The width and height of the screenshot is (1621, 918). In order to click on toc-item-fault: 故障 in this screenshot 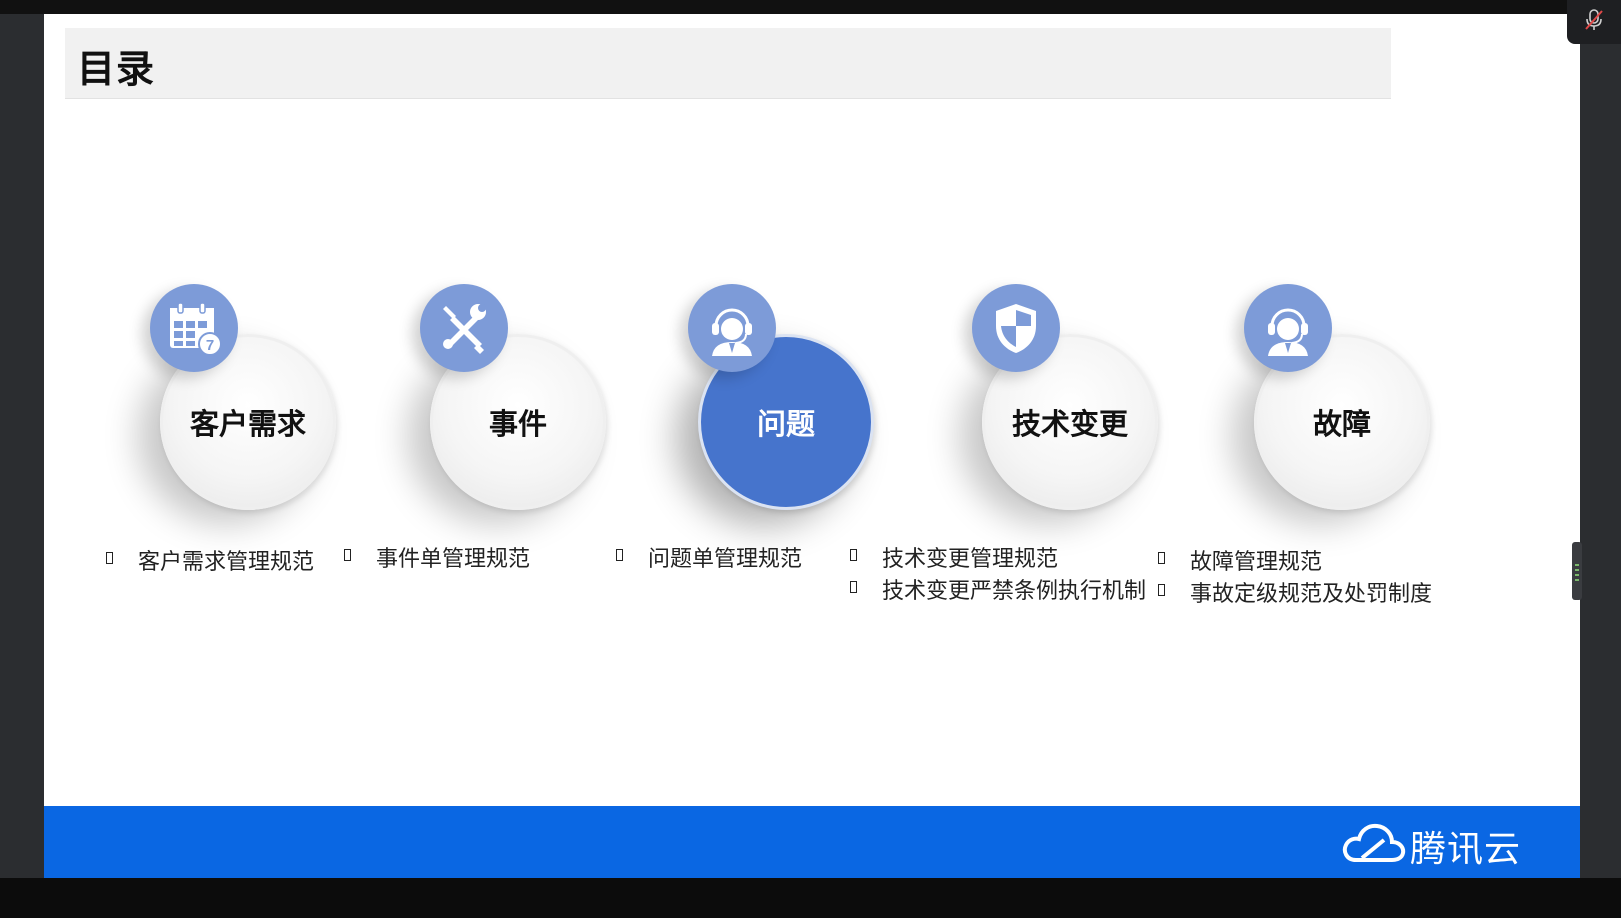, I will do `click(1344, 414)`.